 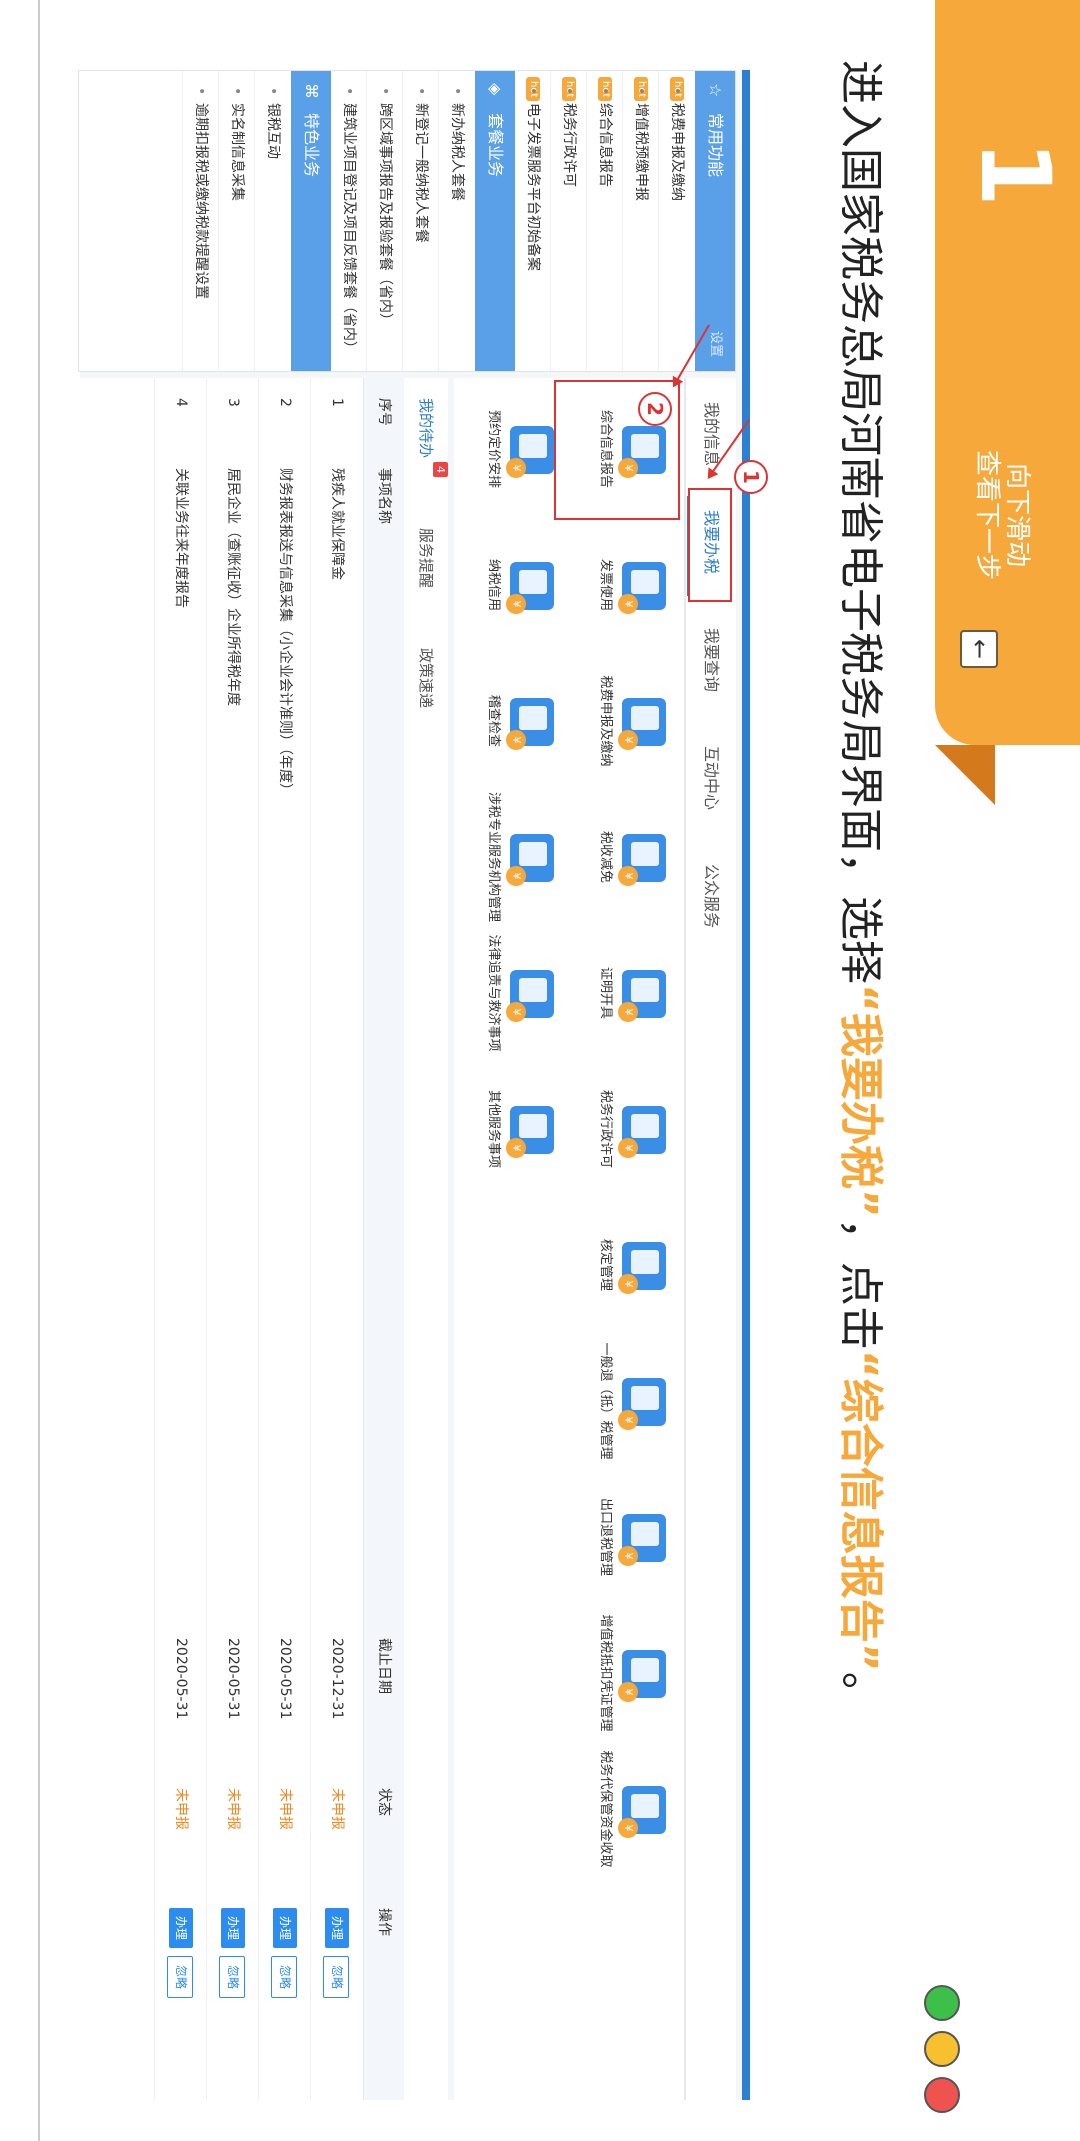 What do you see at coordinates (39, 1070) in the screenshot?
I see `divider` at bounding box center [39, 1070].